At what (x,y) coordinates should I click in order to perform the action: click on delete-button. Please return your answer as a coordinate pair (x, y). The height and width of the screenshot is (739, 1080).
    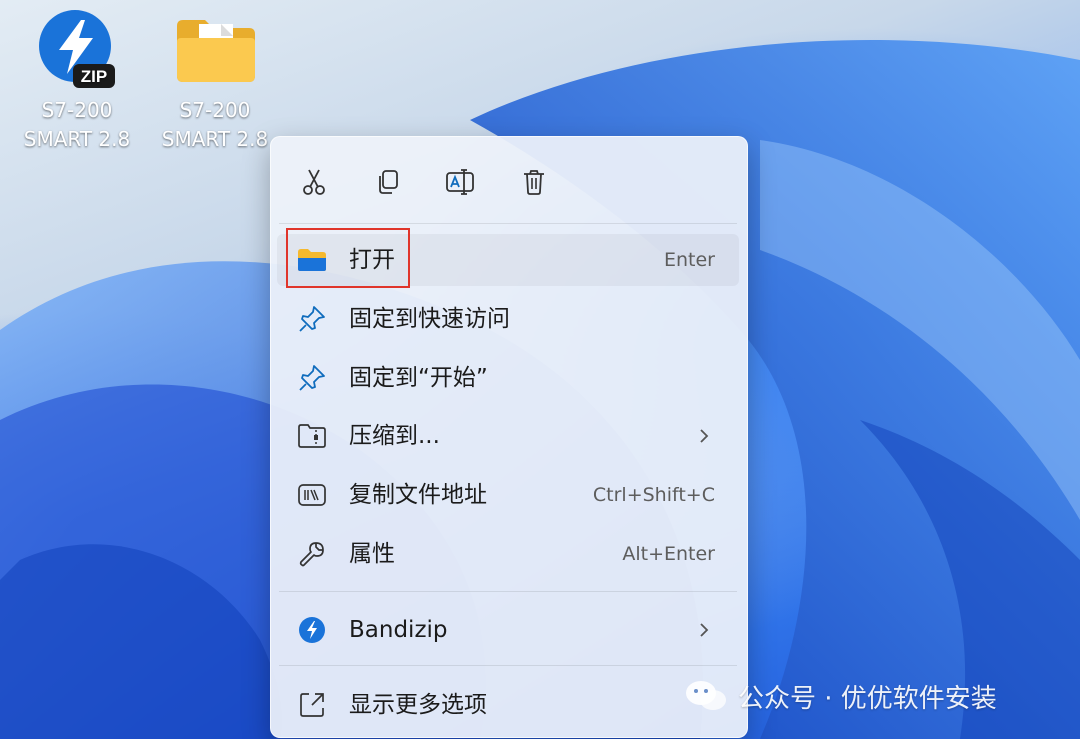
    Looking at the image, I should click on (534, 182).